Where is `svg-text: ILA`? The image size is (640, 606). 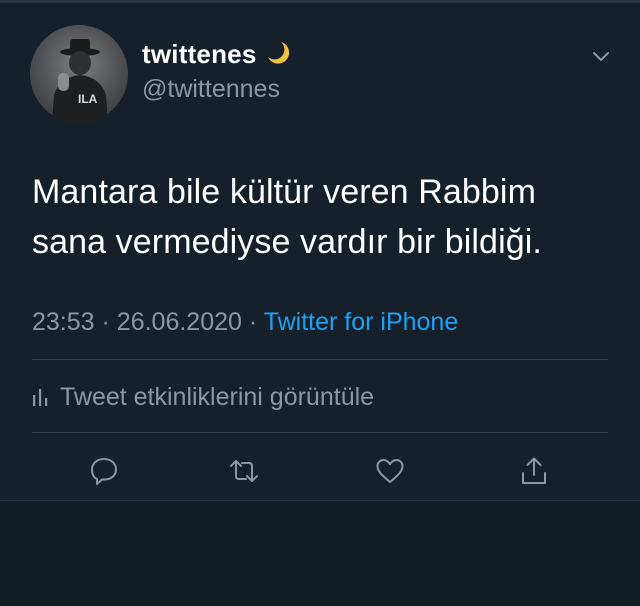 svg-text: ILA is located at coordinates (88, 99).